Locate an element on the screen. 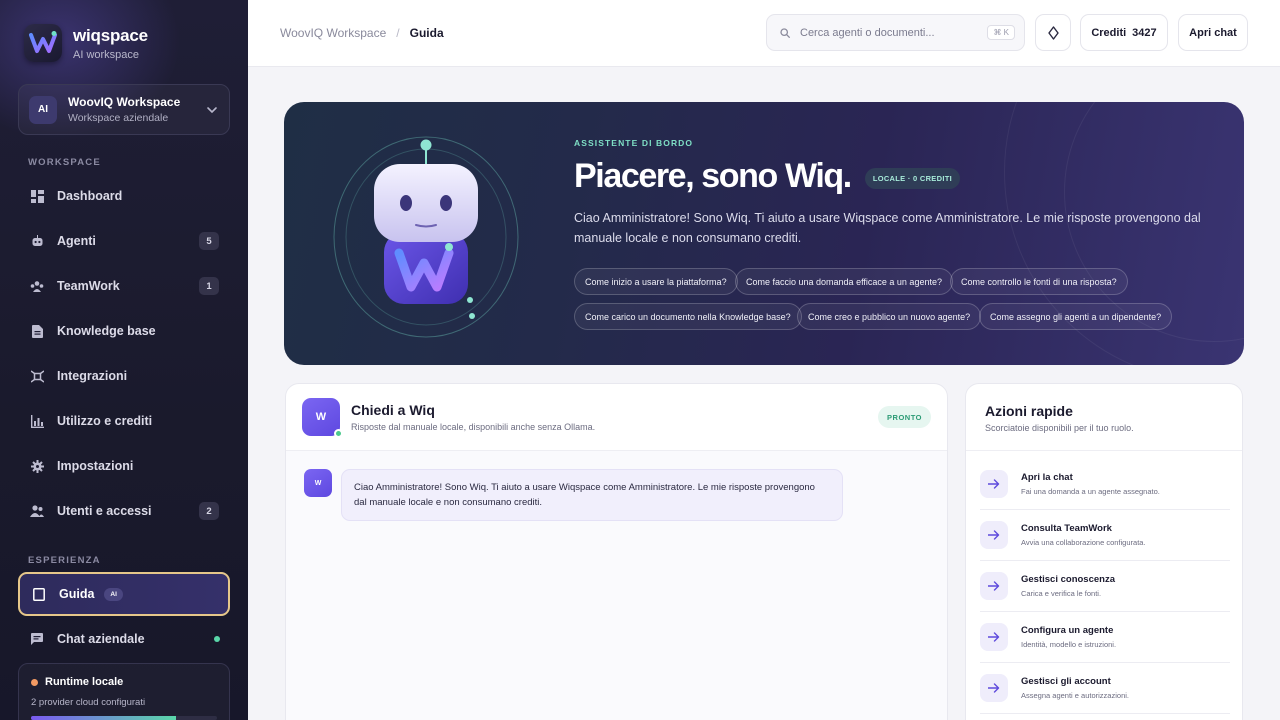  brand-logo is located at coordinates (43, 43).